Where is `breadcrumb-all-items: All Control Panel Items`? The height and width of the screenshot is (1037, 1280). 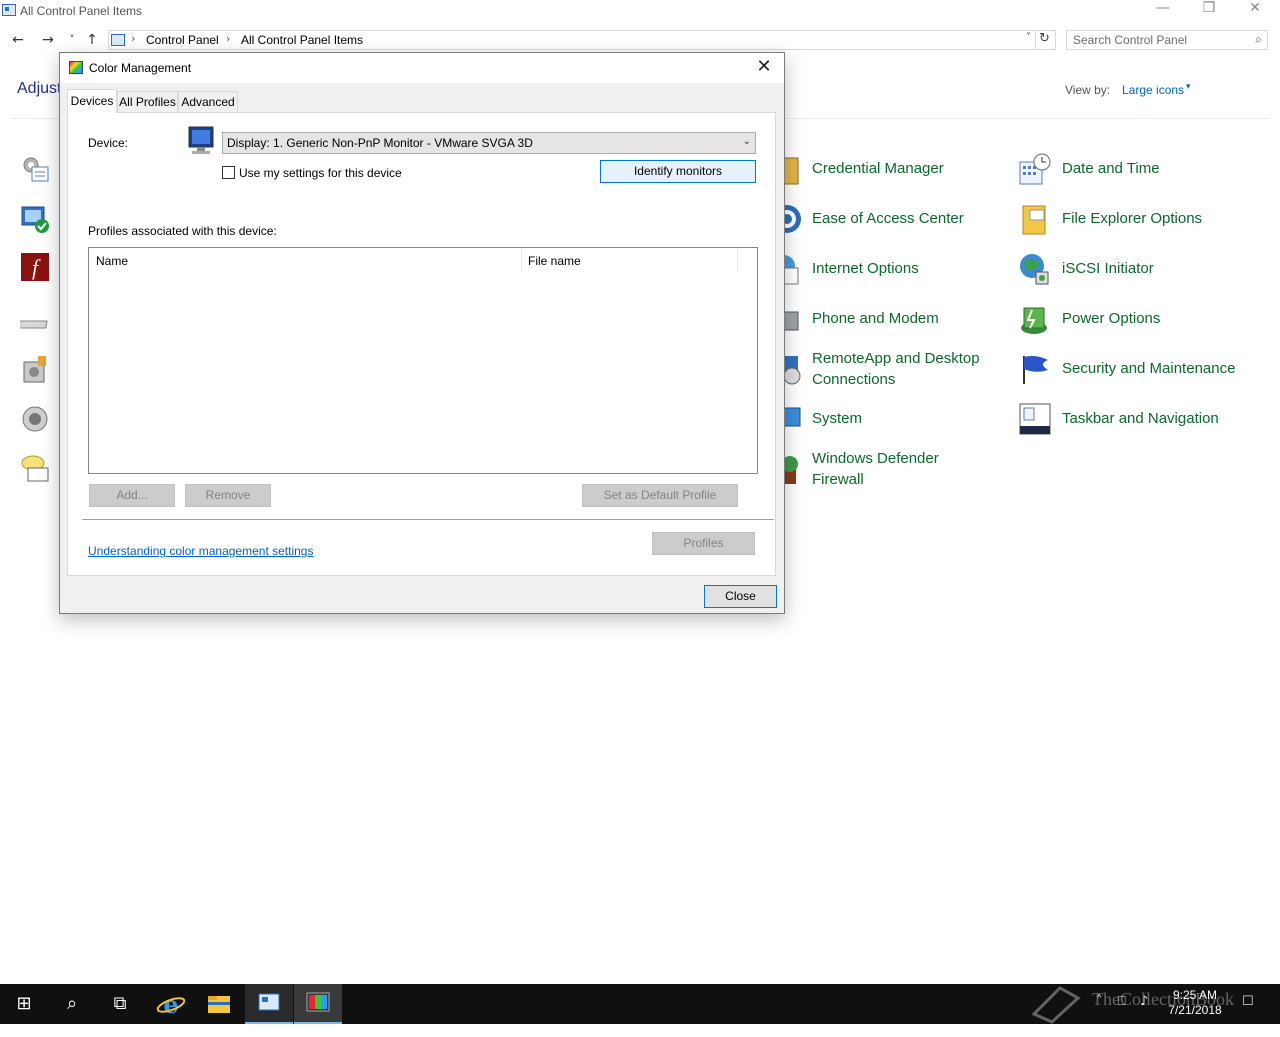 breadcrumb-all-items: All Control Panel Items is located at coordinates (302, 40).